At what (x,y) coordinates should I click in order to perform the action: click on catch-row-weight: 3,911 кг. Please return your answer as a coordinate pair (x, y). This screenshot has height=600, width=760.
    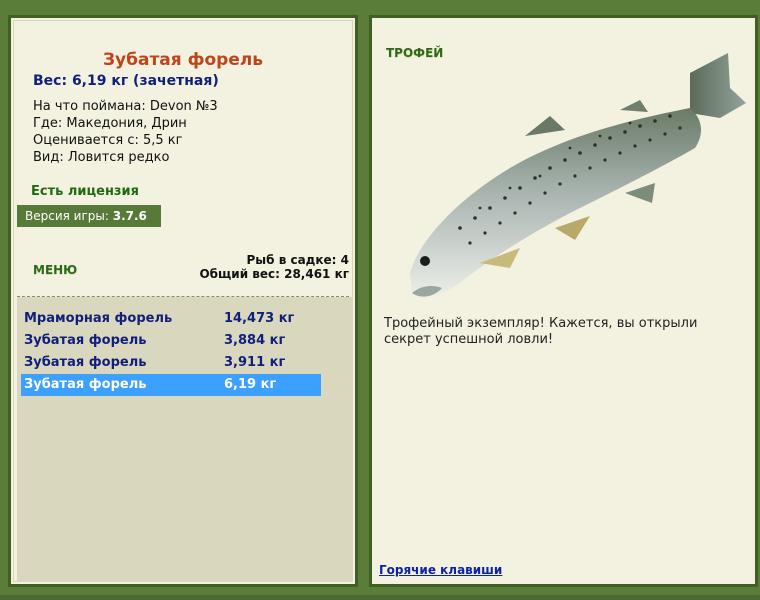
    Looking at the image, I should click on (255, 362).